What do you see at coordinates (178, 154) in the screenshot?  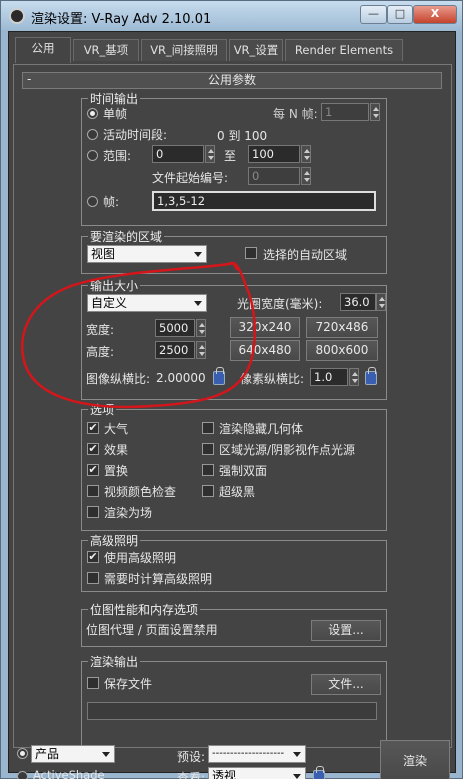 I see `range-from-input: 0` at bounding box center [178, 154].